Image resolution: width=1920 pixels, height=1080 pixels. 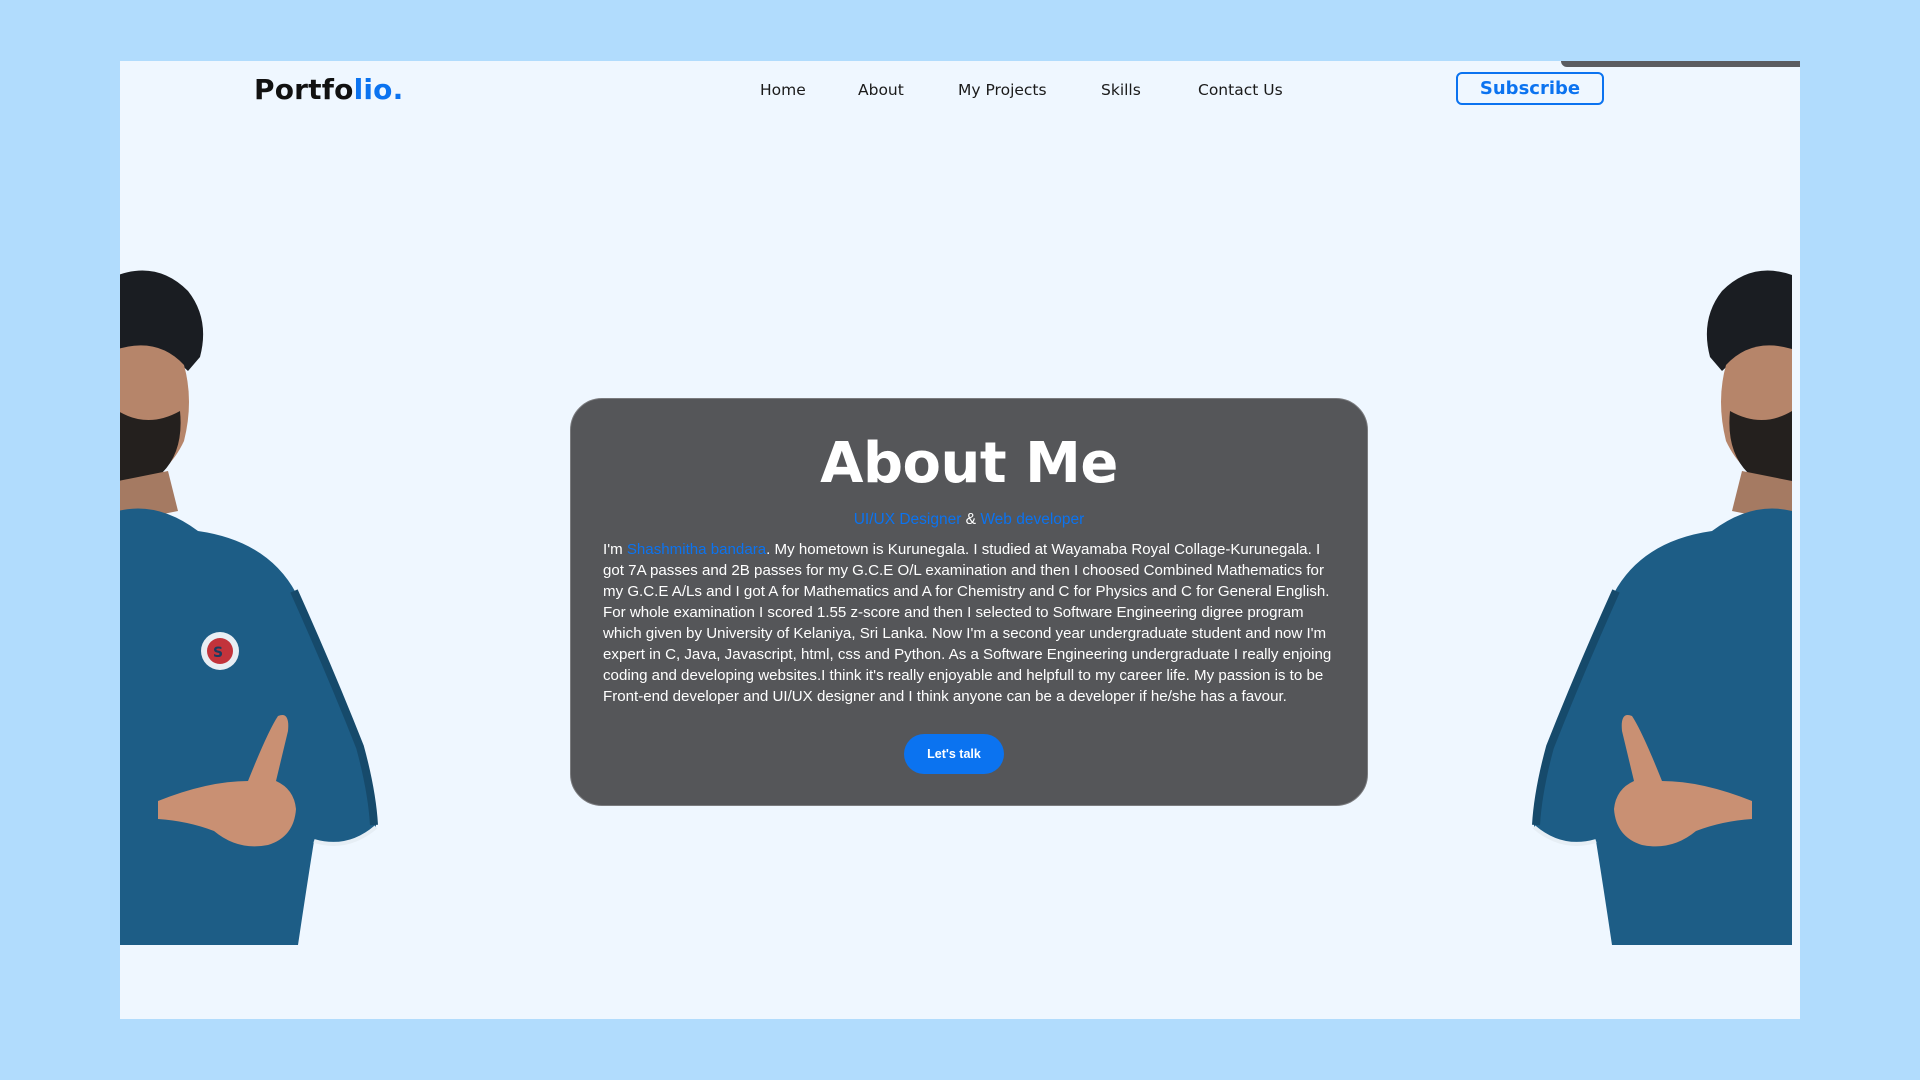 I want to click on logo-main-text: Portfo, so click(x=304, y=89).